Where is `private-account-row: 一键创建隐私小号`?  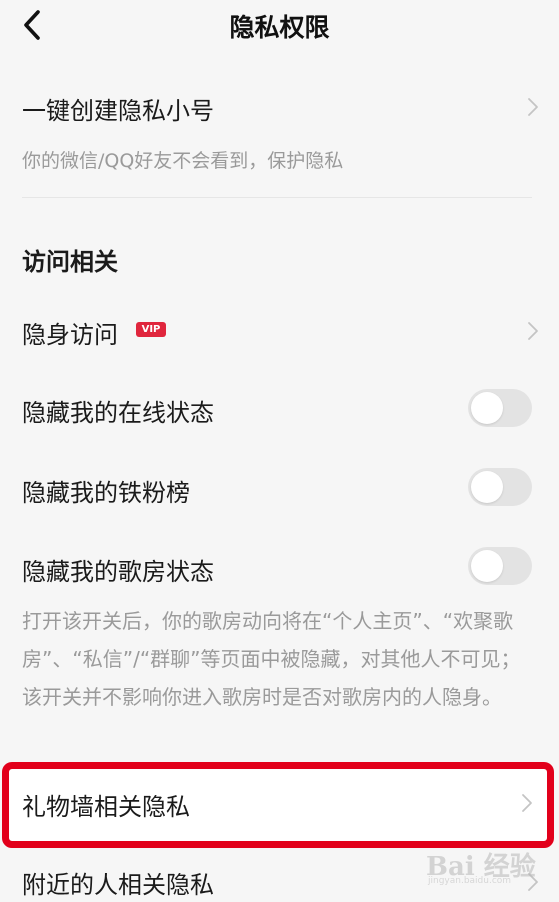
private-account-row: 一键创建隐私小号 is located at coordinates (279, 107).